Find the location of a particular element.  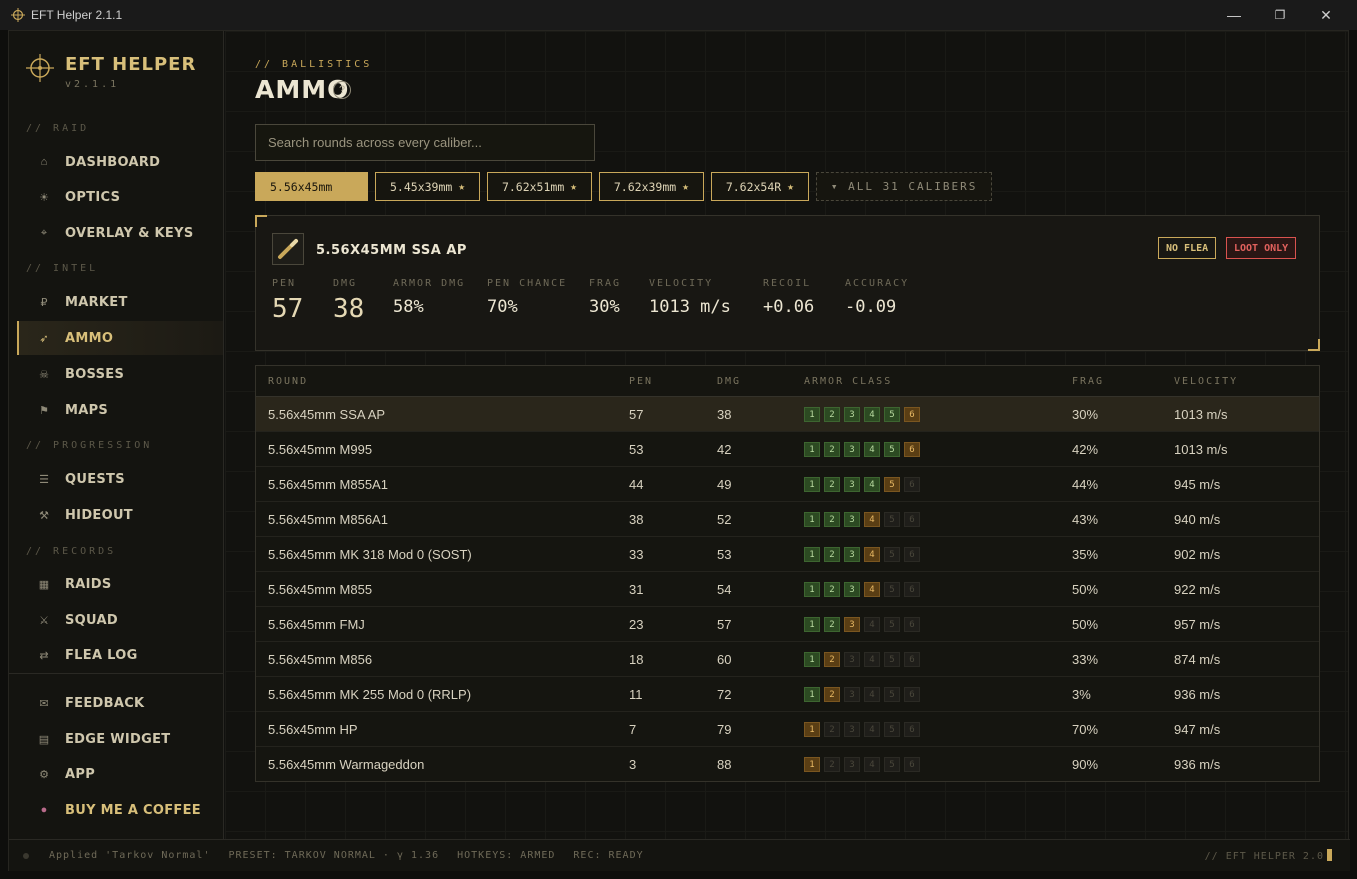

sidebar-item-optics: ☀ OPTICS is located at coordinates (120, 197).